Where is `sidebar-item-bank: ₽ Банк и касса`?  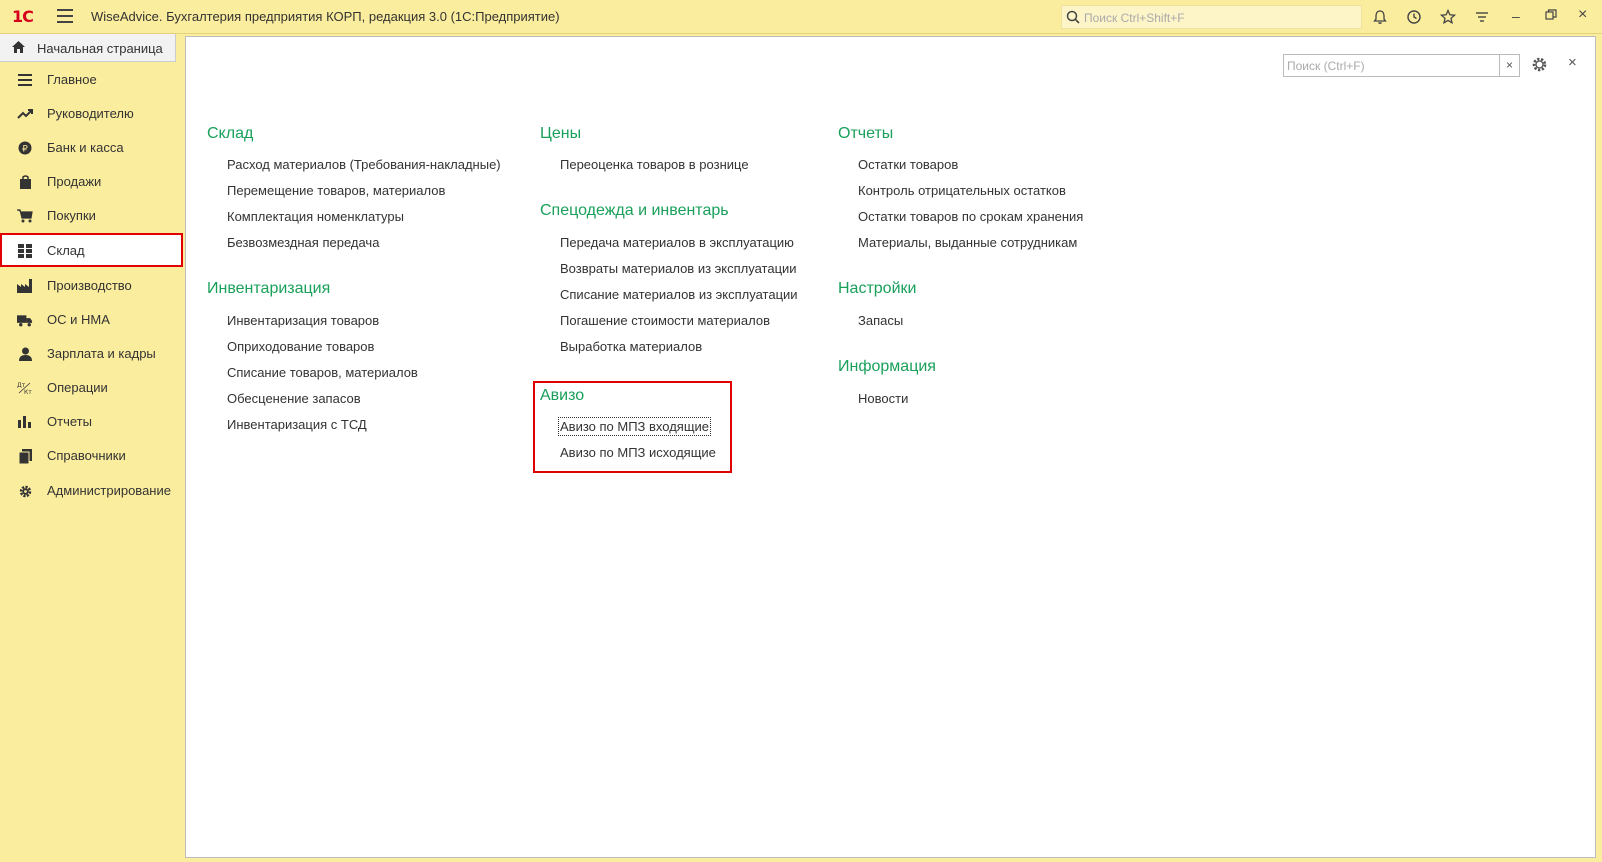
sidebar-item-bank: ₽ Банк и касса is located at coordinates (91, 147).